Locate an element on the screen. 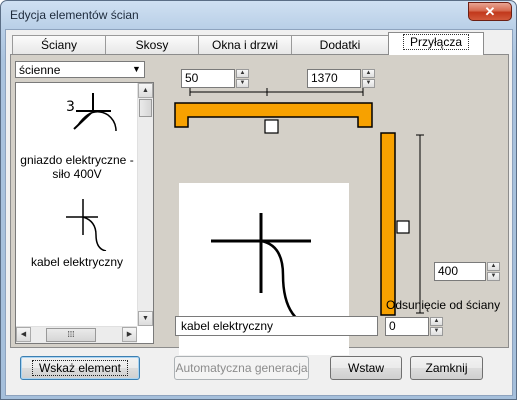  tab-label: Okna i drzwi is located at coordinates (245, 45).